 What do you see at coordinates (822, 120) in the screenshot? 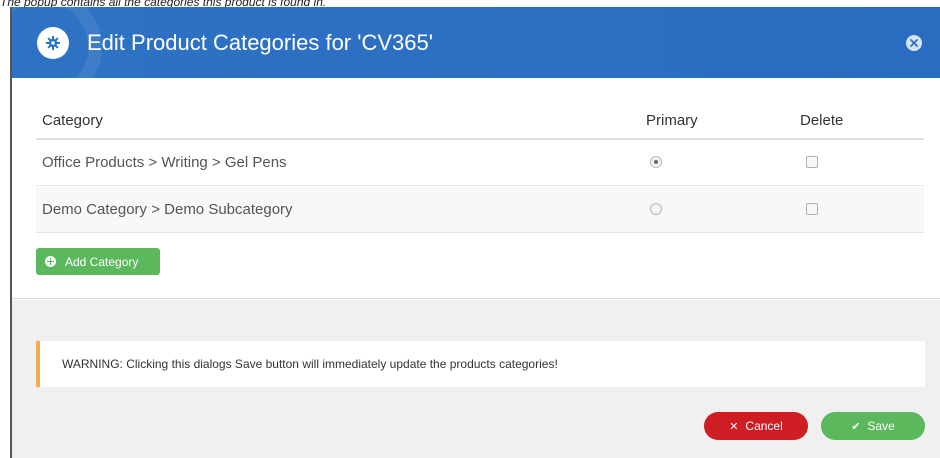
I see `header-delete: Delete` at bounding box center [822, 120].